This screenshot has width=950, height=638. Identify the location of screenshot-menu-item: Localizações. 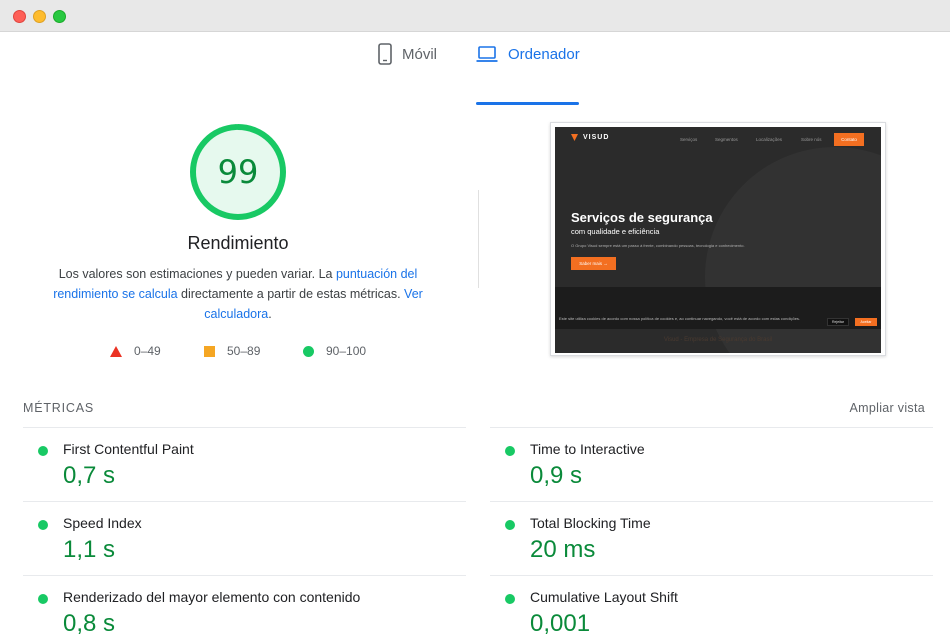
(769, 139).